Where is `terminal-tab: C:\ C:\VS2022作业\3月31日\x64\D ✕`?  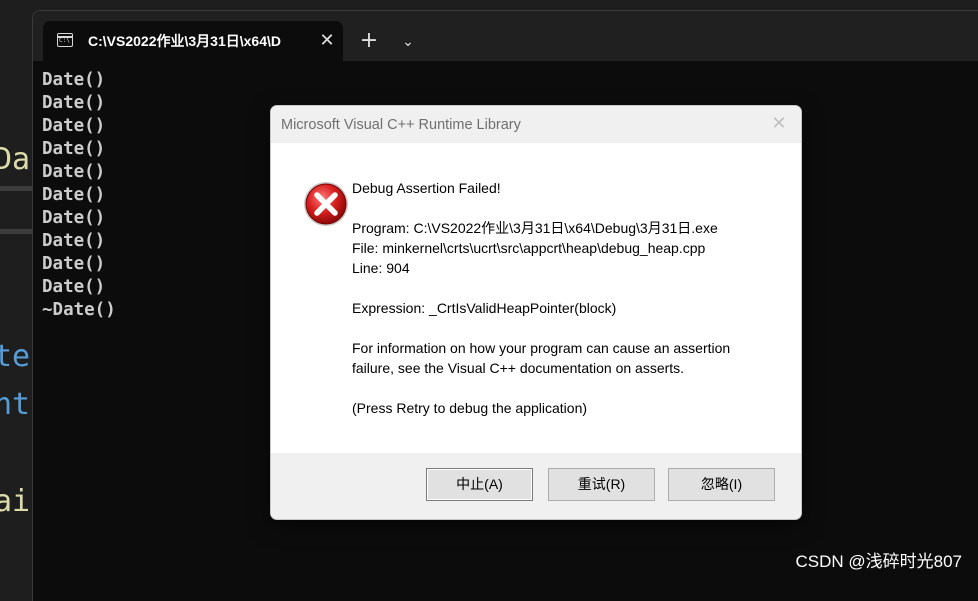
terminal-tab: C:\ C:\VS2022作业\3月31日\x64\D ✕ is located at coordinates (193, 41).